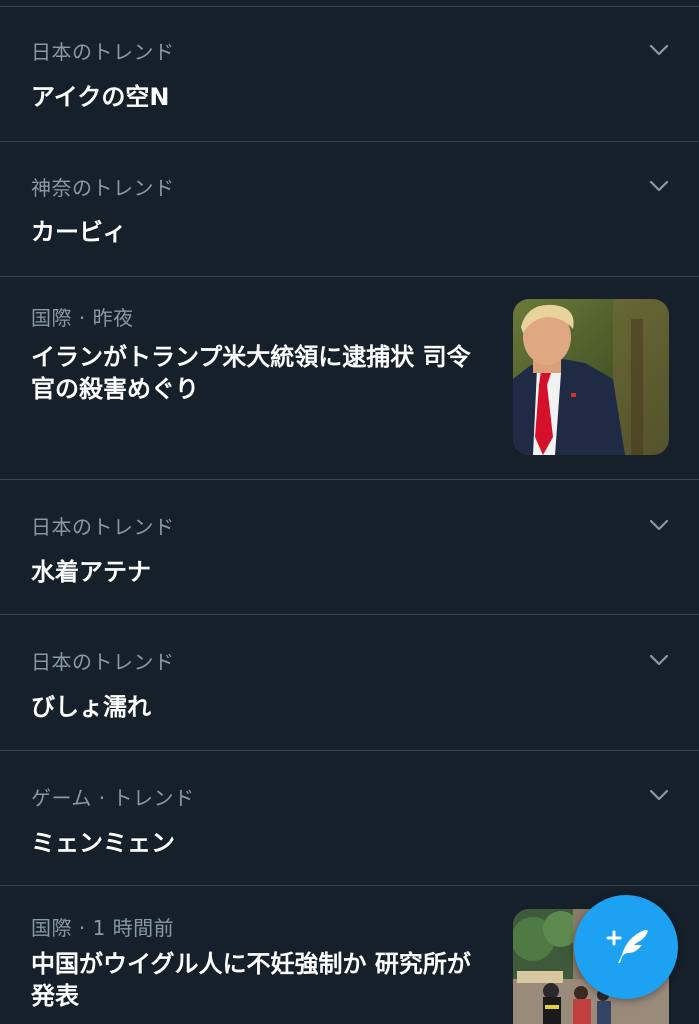  Describe the element at coordinates (103, 188) in the screenshot. I see `trend-context: 神奈のトレンド` at that location.